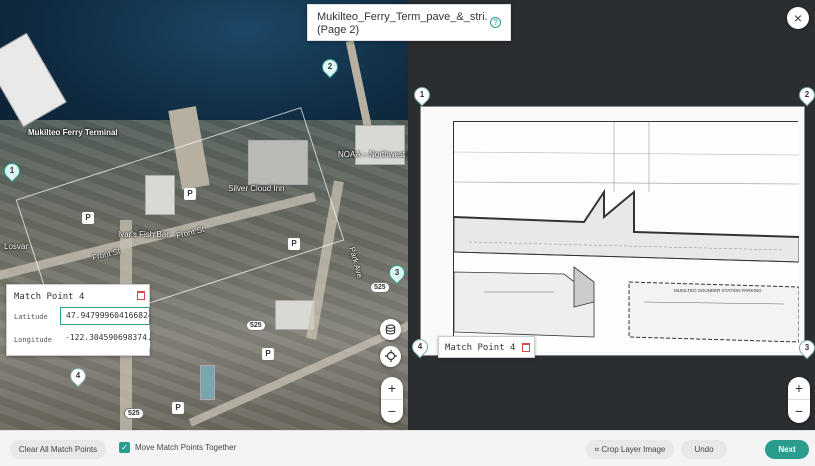 This screenshot has height=466, width=815. Describe the element at coordinates (73, 132) in the screenshot. I see `ferry-terminal-label: Mukilteo Ferry Terminal` at that location.